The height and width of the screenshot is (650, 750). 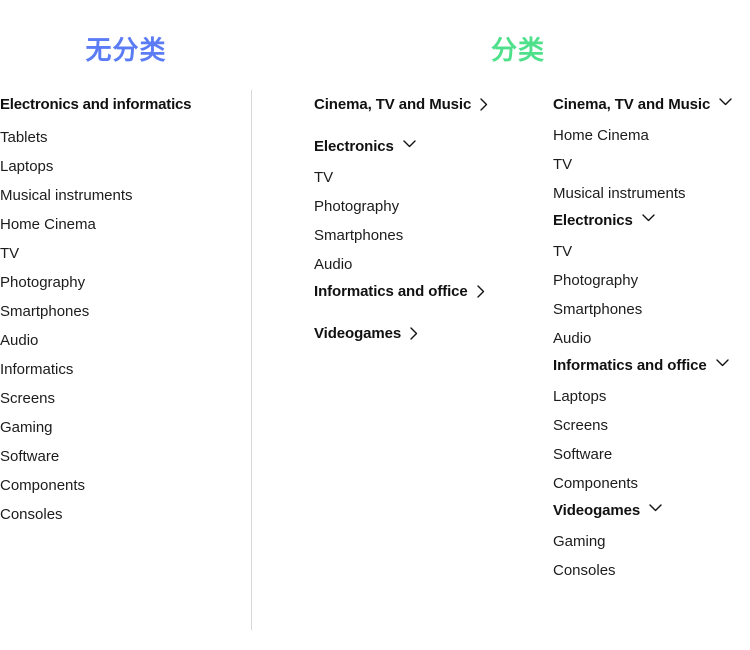 What do you see at coordinates (120, 196) in the screenshot?
I see `flat-list-item: Musical instruments` at bounding box center [120, 196].